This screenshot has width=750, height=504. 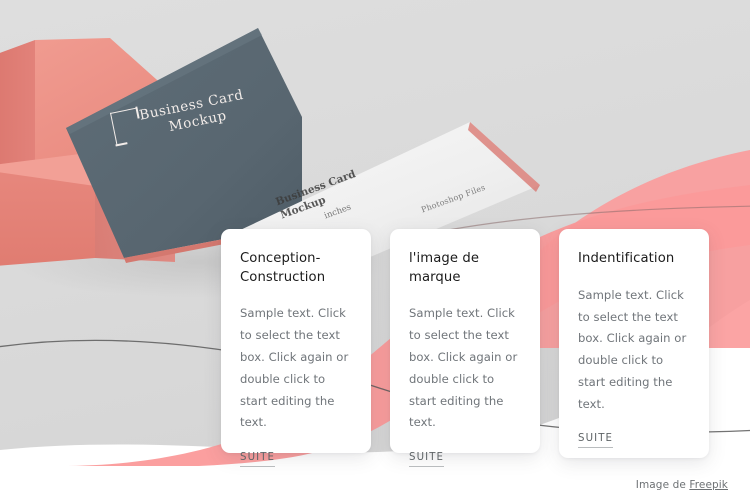 What do you see at coordinates (662, 485) in the screenshot?
I see `attribution-prefix: Image de` at bounding box center [662, 485].